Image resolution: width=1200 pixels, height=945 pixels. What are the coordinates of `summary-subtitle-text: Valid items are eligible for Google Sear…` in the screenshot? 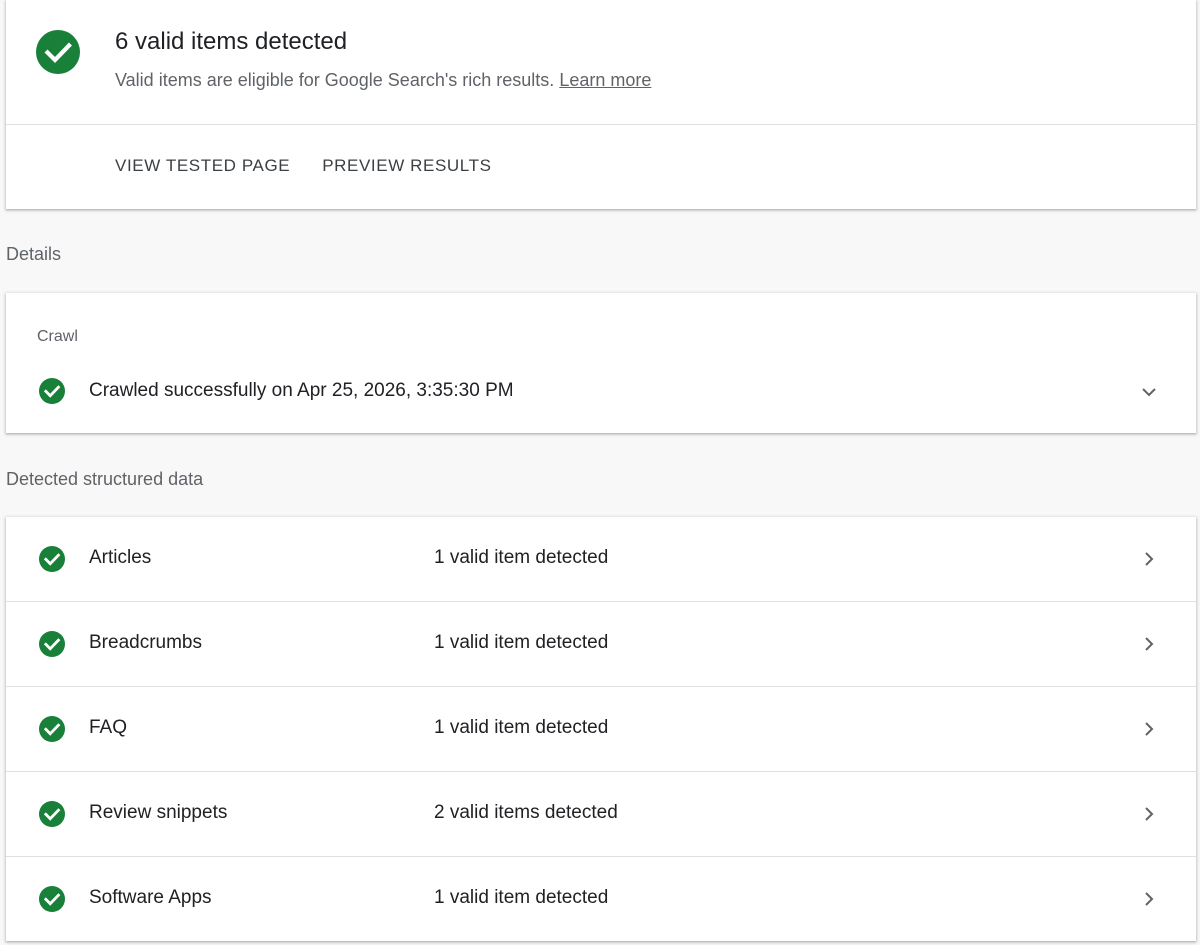 It's located at (335, 80).